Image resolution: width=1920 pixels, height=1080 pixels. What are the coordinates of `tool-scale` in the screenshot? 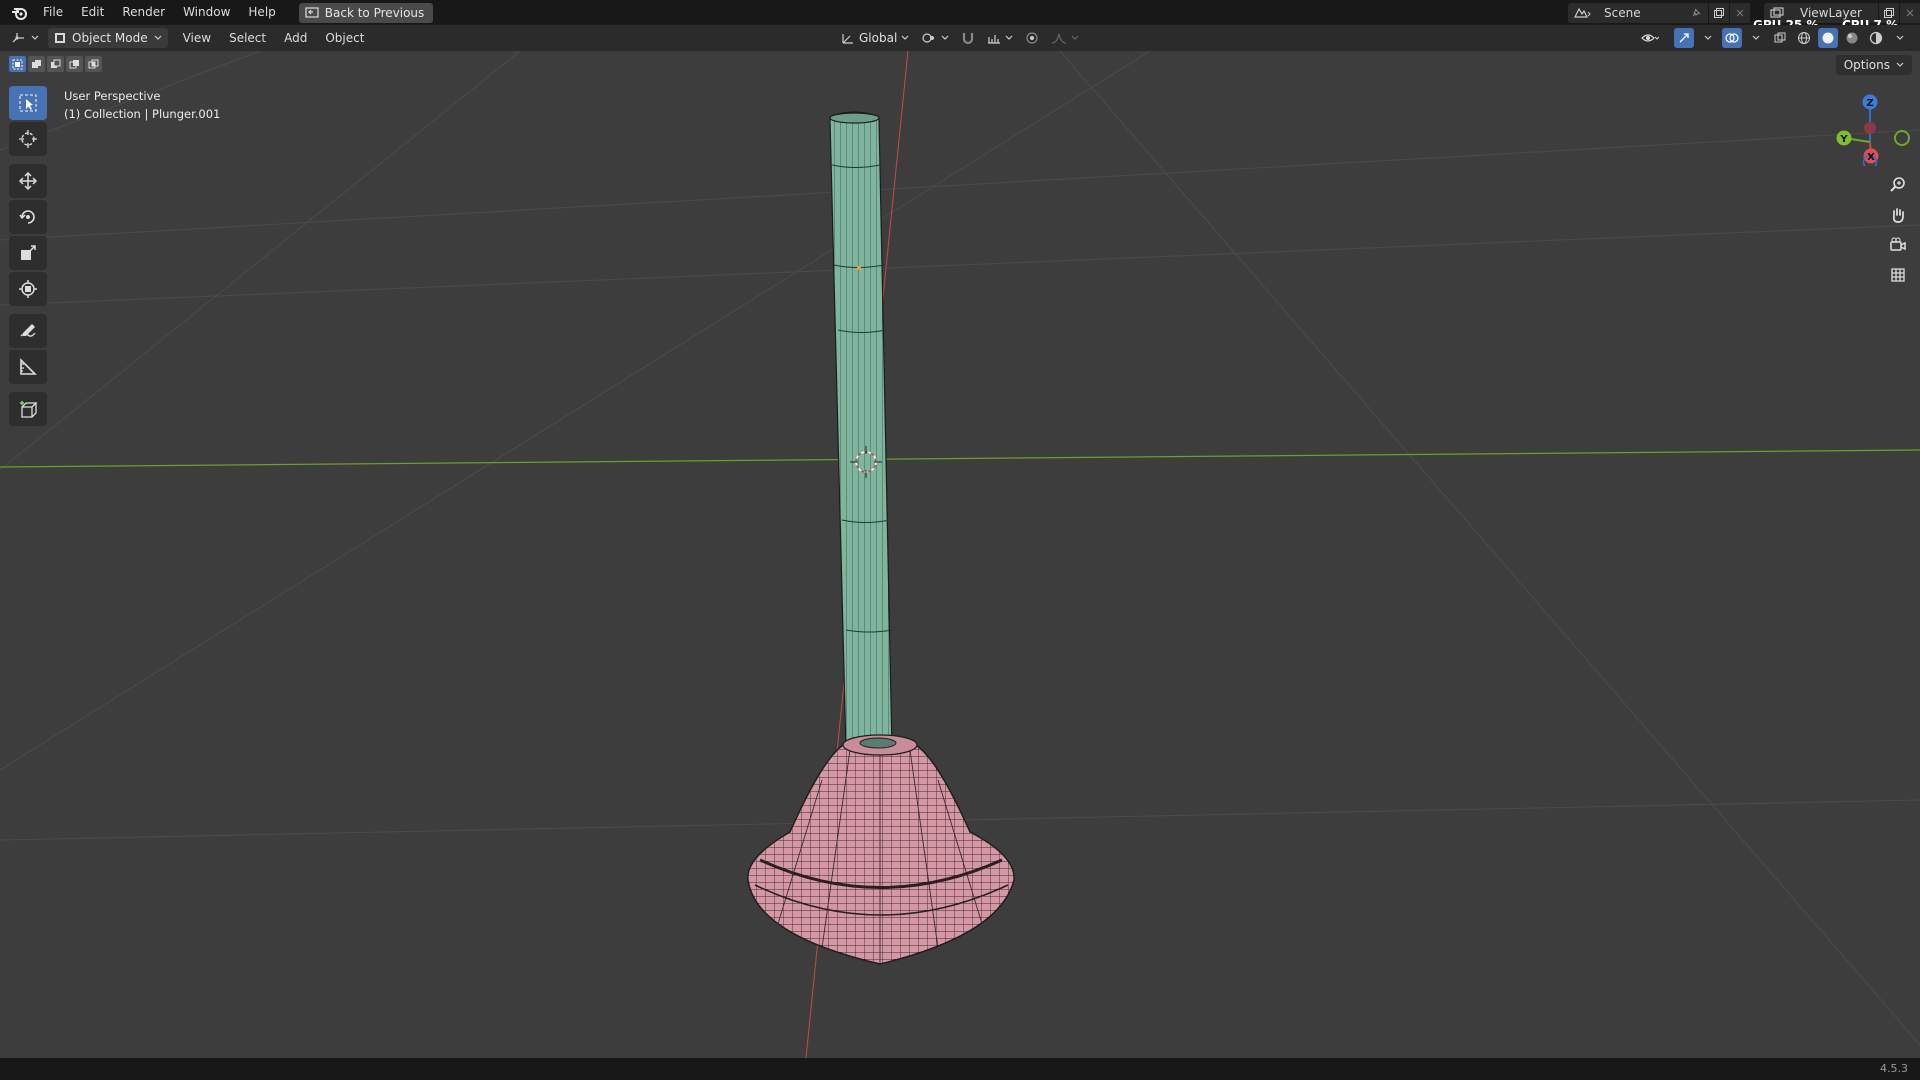 It's located at (28, 253).